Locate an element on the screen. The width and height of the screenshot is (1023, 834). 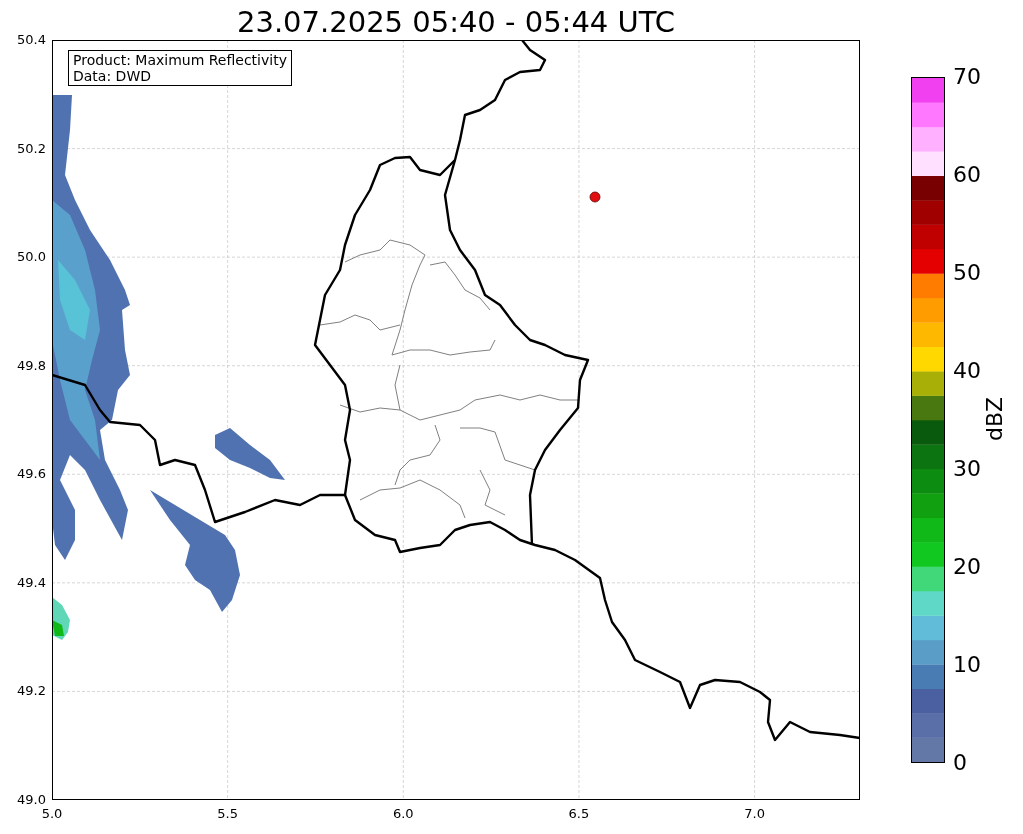
y-tick-label: 50.2 is located at coordinates (31, 148).